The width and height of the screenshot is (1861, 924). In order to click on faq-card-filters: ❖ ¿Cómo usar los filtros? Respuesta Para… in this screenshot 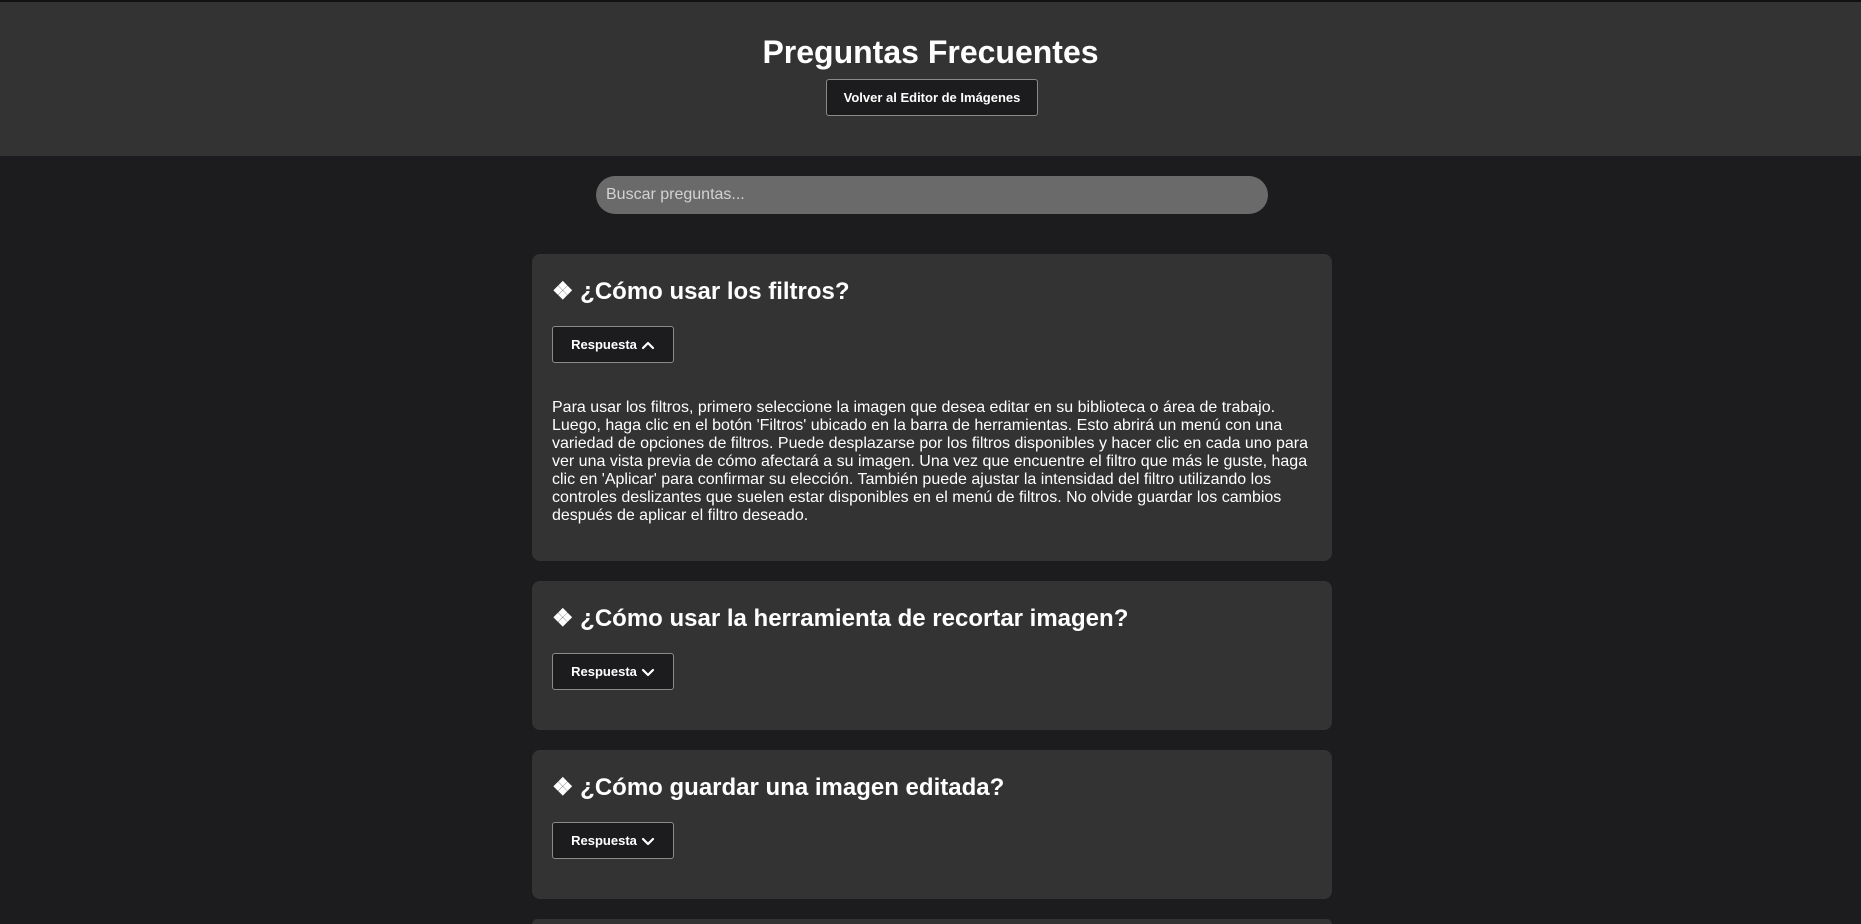, I will do `click(932, 407)`.